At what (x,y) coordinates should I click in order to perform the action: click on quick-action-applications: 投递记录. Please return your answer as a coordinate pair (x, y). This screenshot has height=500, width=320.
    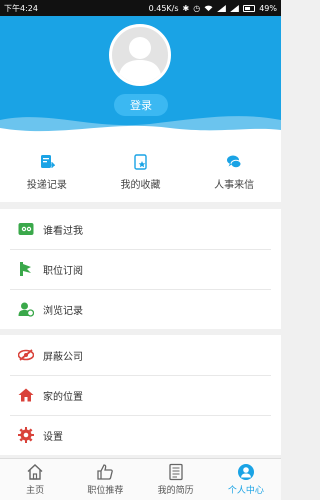
    Looking at the image, I should click on (47, 172).